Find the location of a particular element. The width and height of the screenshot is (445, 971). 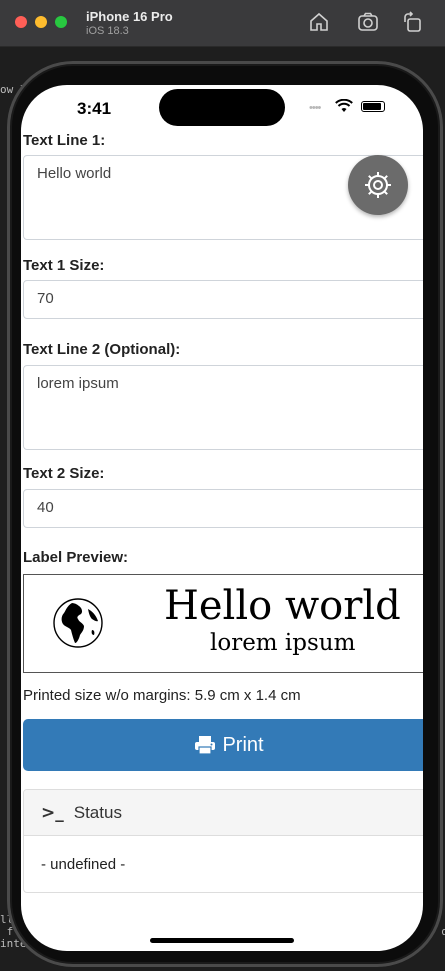

status-panel-body: - undefined - is located at coordinates (83, 864).